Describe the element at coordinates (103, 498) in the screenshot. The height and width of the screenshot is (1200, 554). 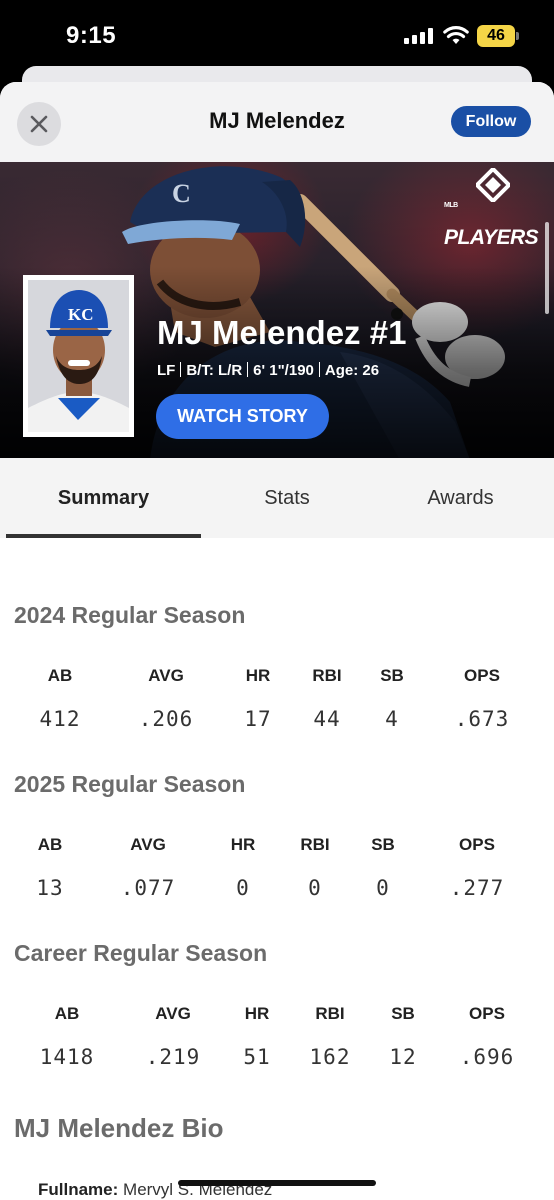
I see `tab-summary: Summary` at that location.